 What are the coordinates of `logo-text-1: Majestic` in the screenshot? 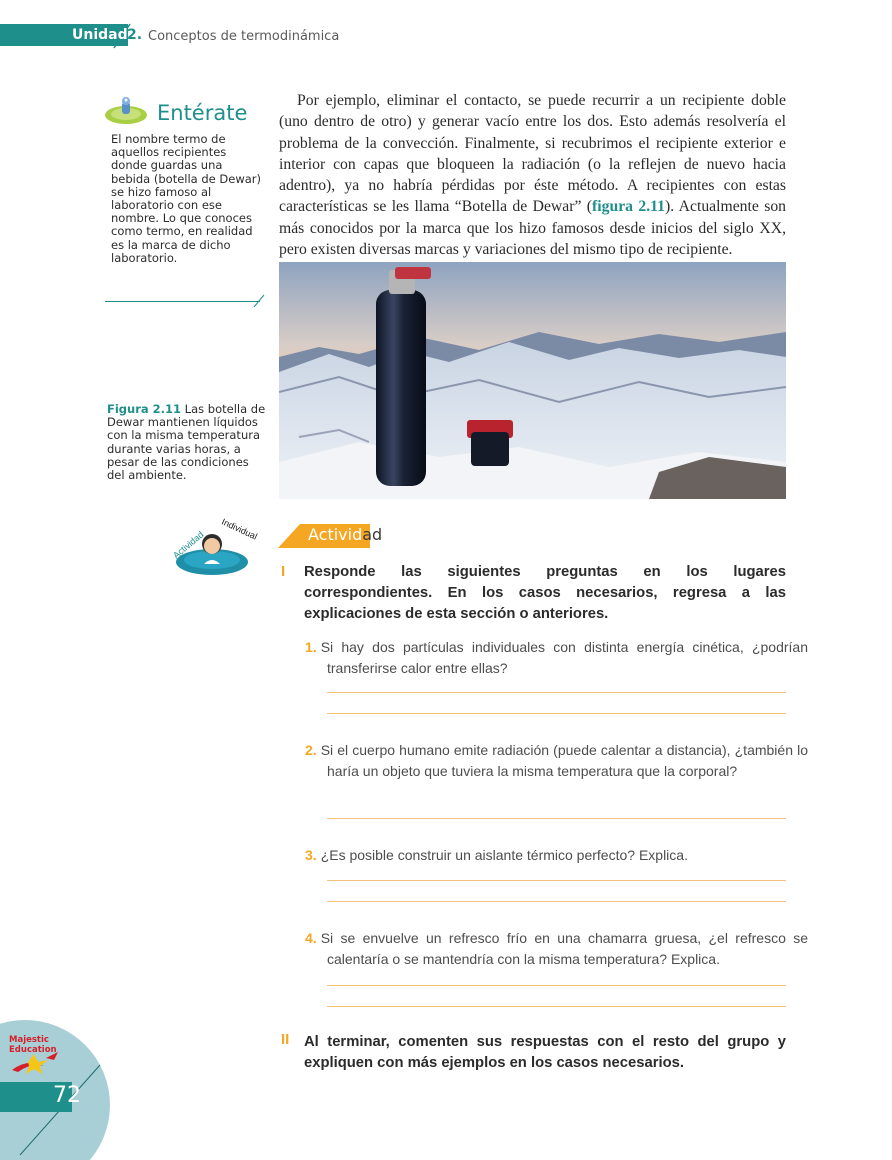 It's located at (29, 1040).